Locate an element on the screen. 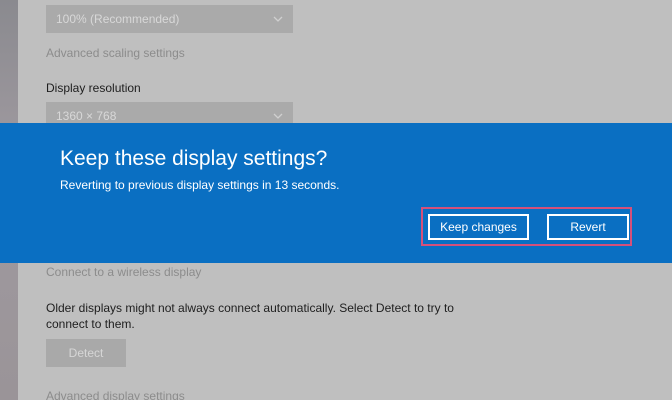 This screenshot has width=672, height=400. dialog-title: Keep these display settings? is located at coordinates (194, 158).